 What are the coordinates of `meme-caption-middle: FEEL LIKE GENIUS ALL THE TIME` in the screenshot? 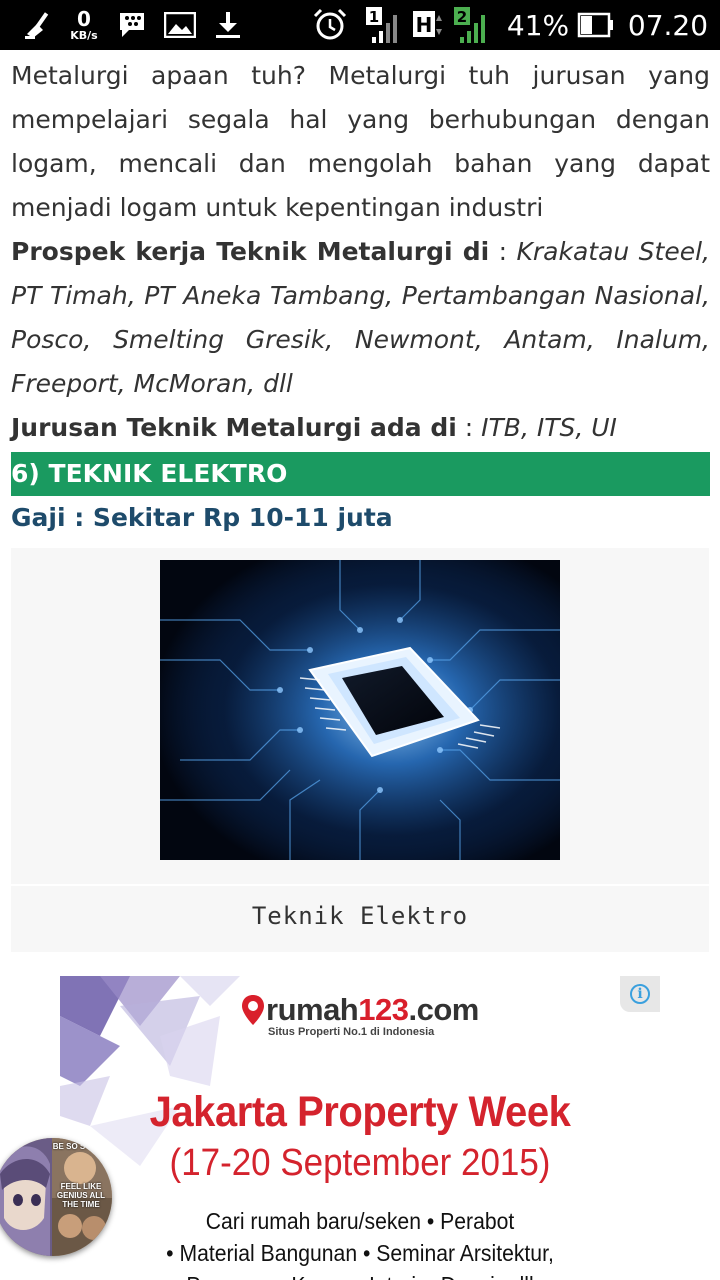 It's located at (81, 1195).